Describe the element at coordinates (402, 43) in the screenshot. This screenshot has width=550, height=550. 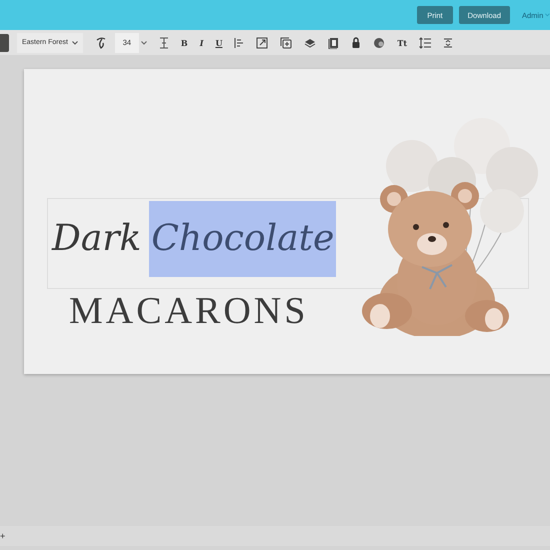
I see `format-button: Tt` at that location.